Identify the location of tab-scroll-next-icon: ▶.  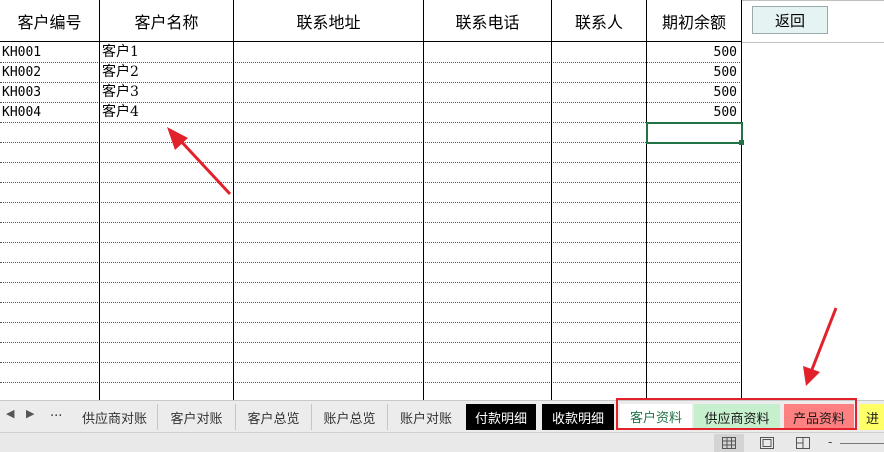
(30, 413).